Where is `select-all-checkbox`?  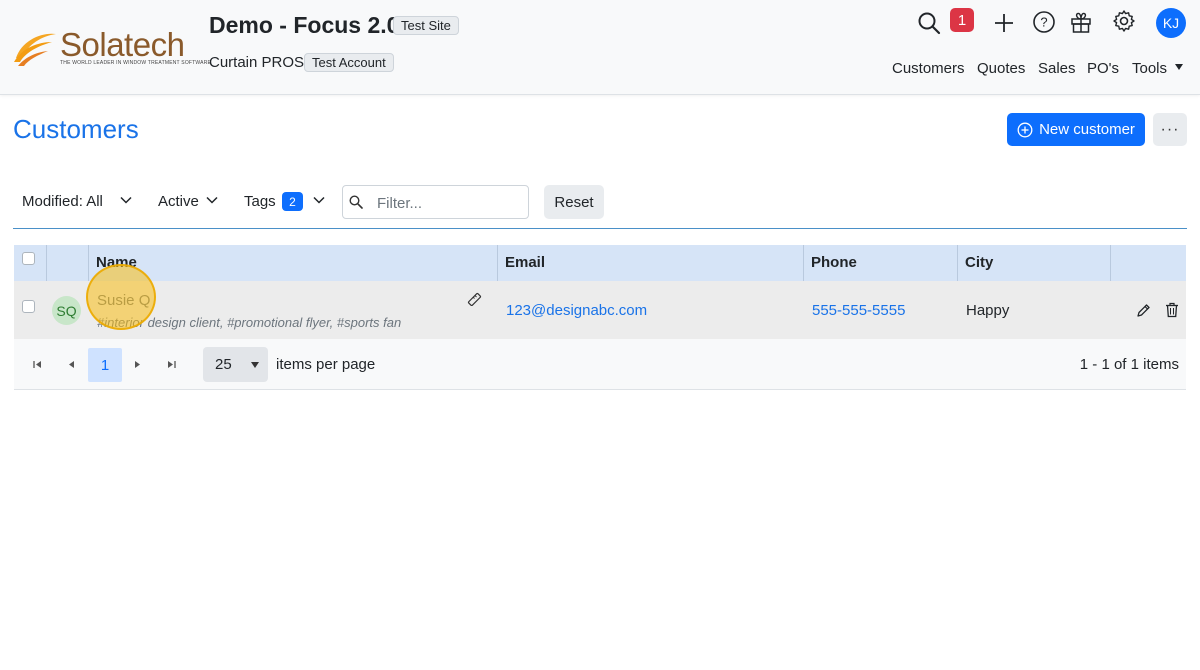
select-all-checkbox is located at coordinates (28, 258).